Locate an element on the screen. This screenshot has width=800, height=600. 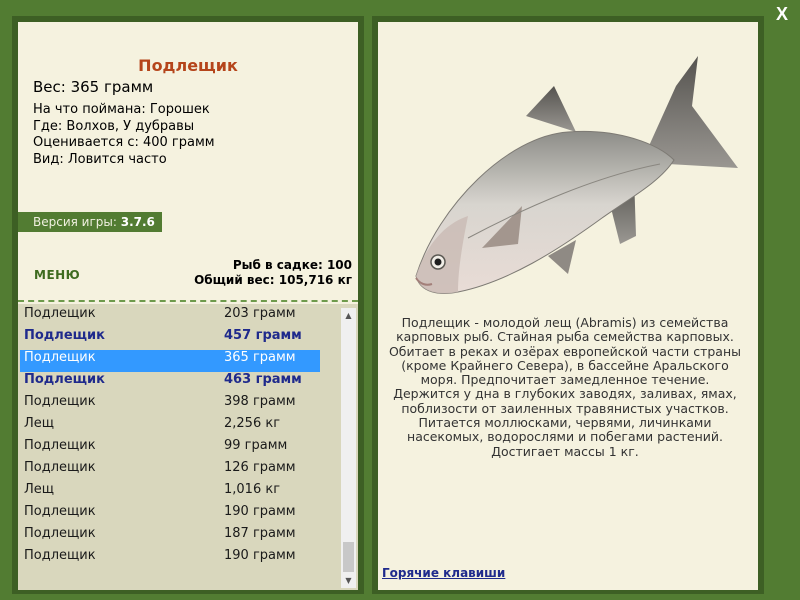
catch-list-scrollbar: ▲ ▼ is located at coordinates (348, 448).